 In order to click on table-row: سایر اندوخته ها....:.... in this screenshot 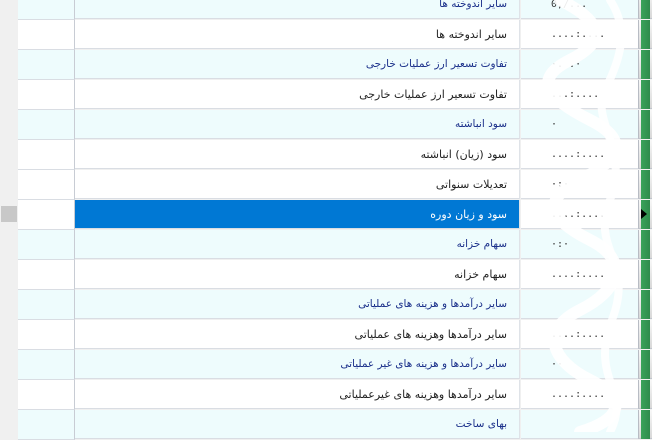, I will do `click(326, 35)`.